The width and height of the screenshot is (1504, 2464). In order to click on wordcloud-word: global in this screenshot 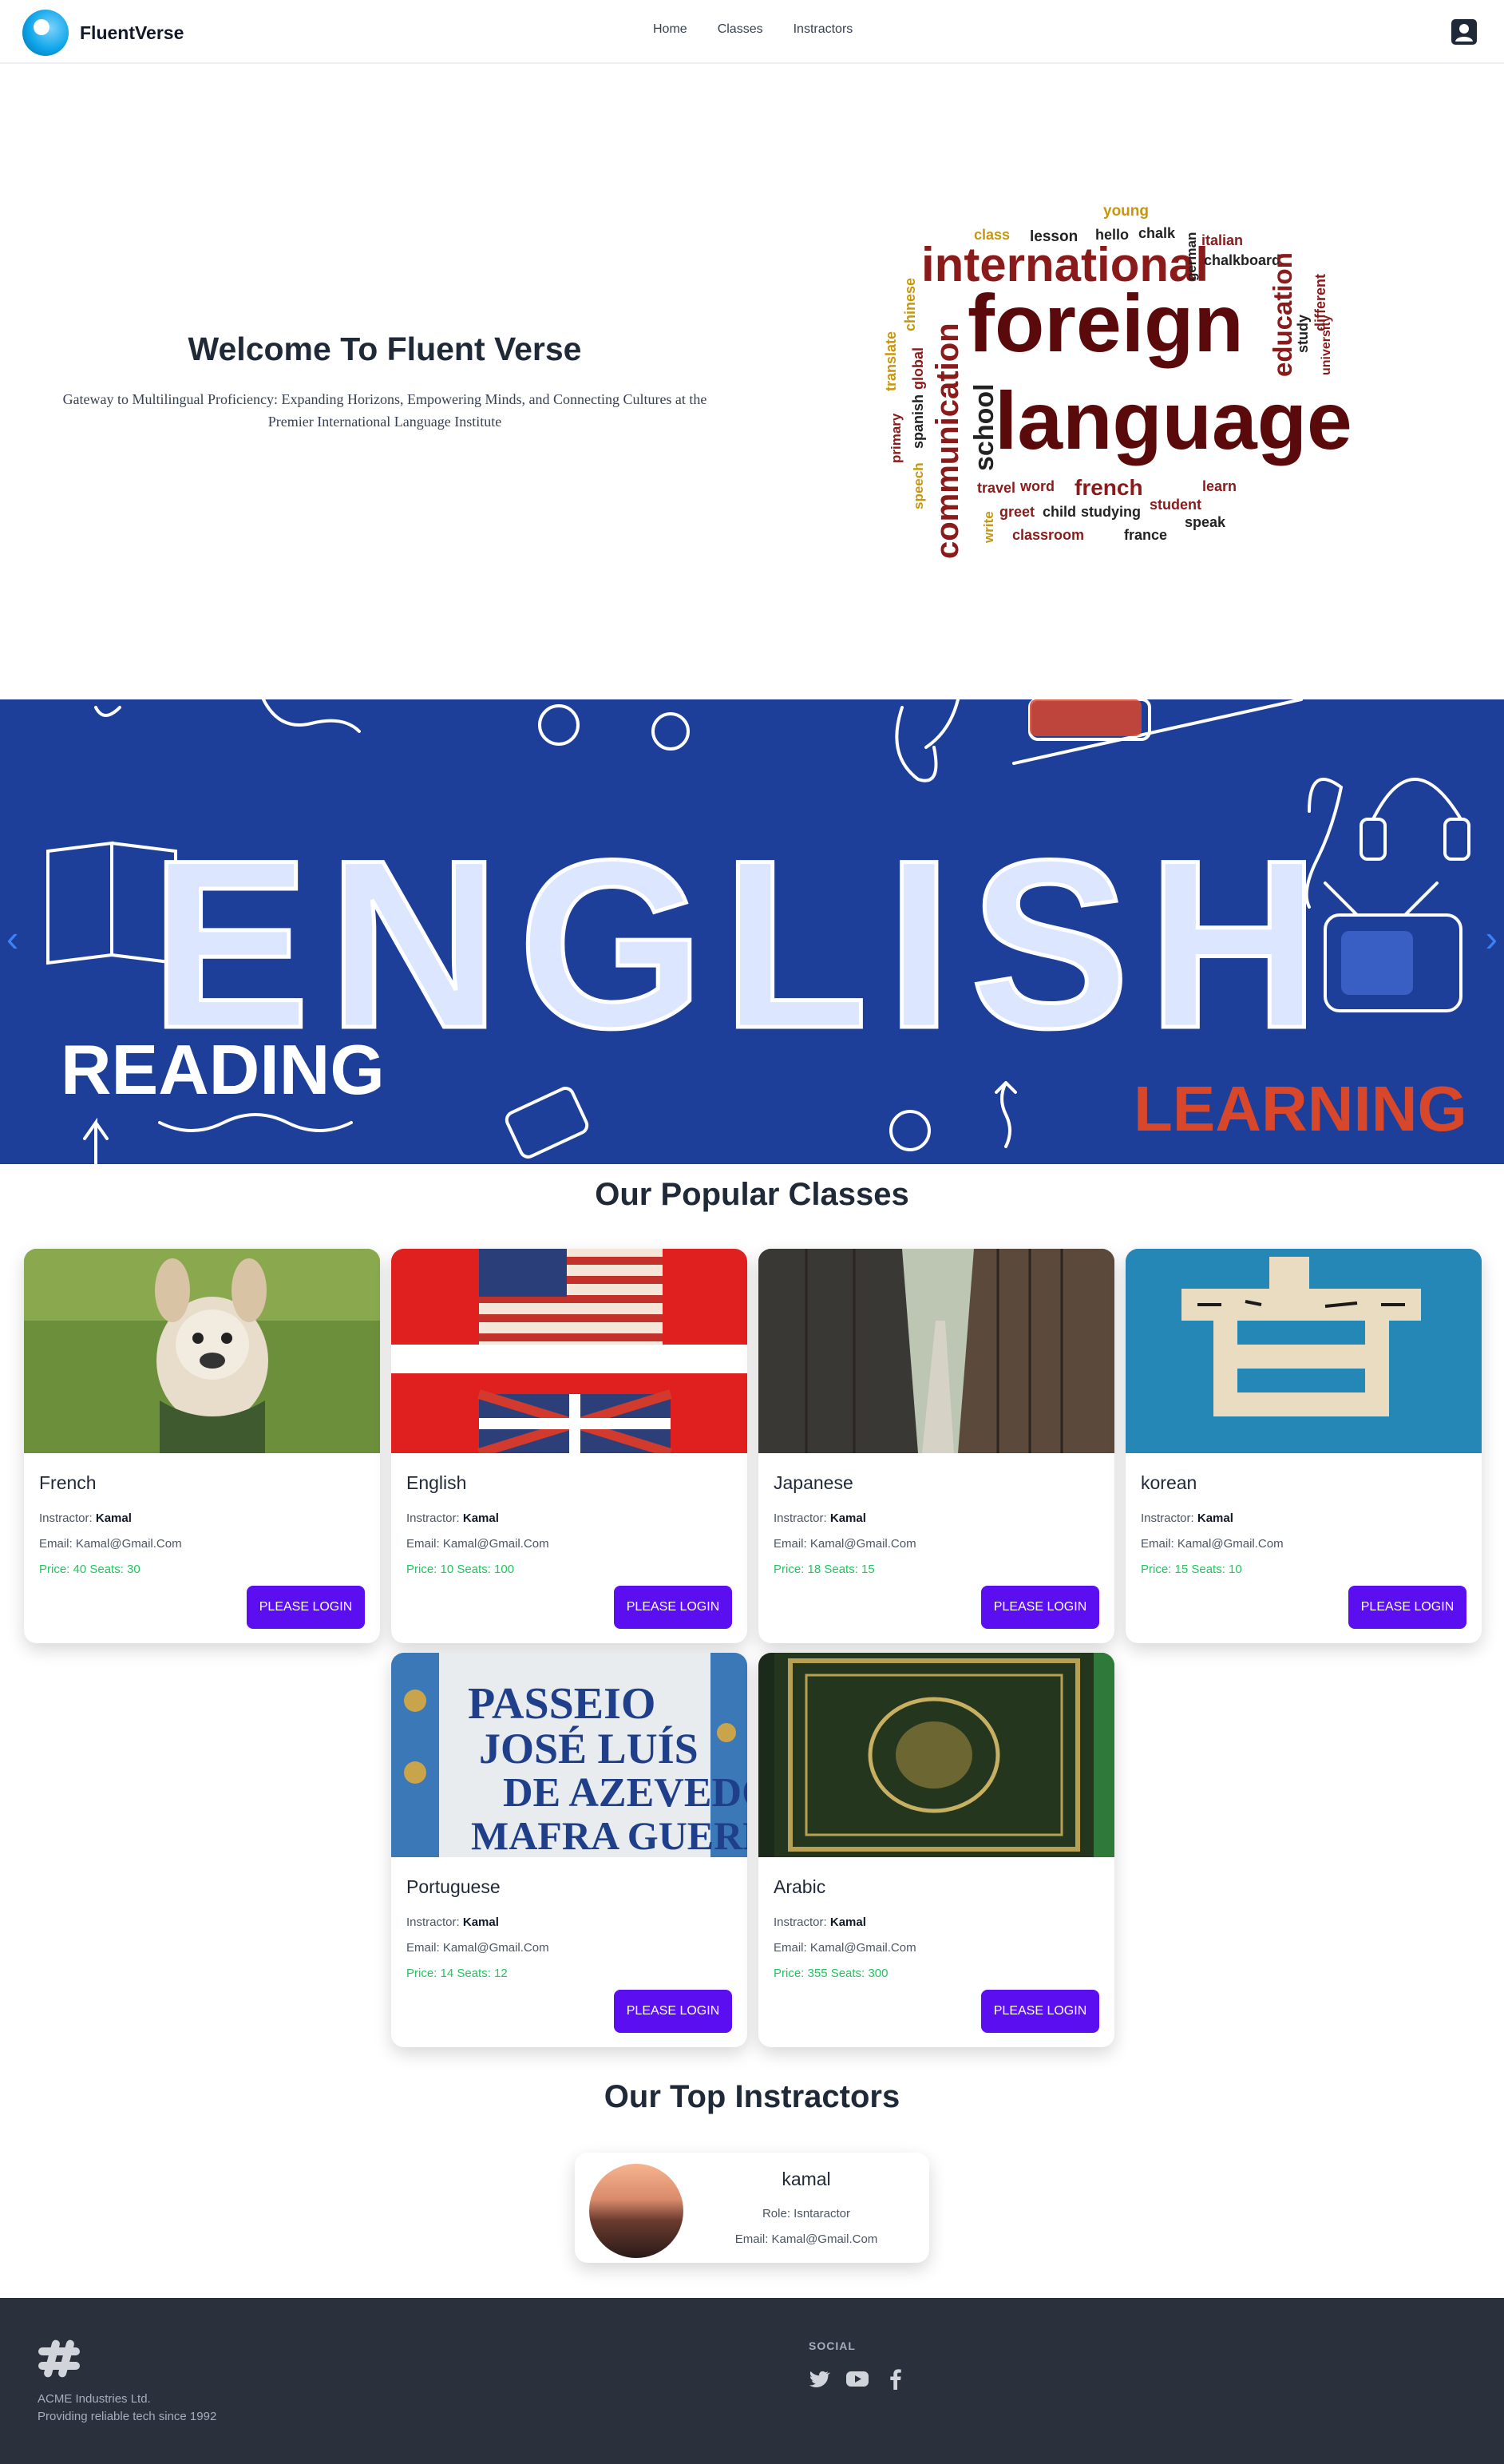, I will do `click(918, 368)`.